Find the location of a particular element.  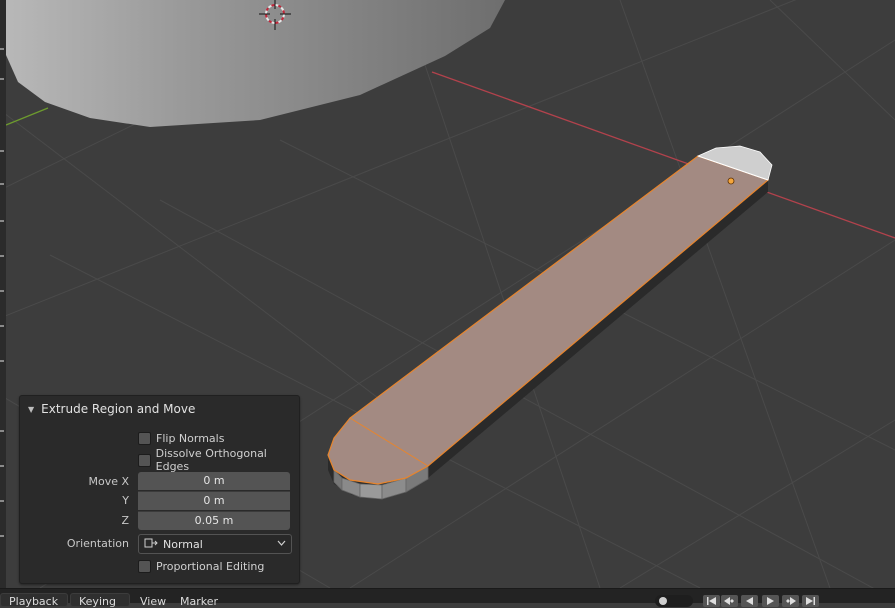

flip-normals-row: Flip Normals is located at coordinates (181, 438).